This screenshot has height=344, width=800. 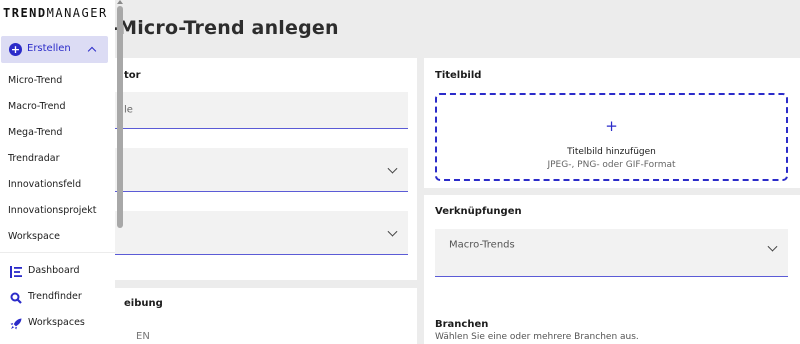 What do you see at coordinates (34, 158) in the screenshot?
I see `create-item-trendradar: Trendradar` at bounding box center [34, 158].